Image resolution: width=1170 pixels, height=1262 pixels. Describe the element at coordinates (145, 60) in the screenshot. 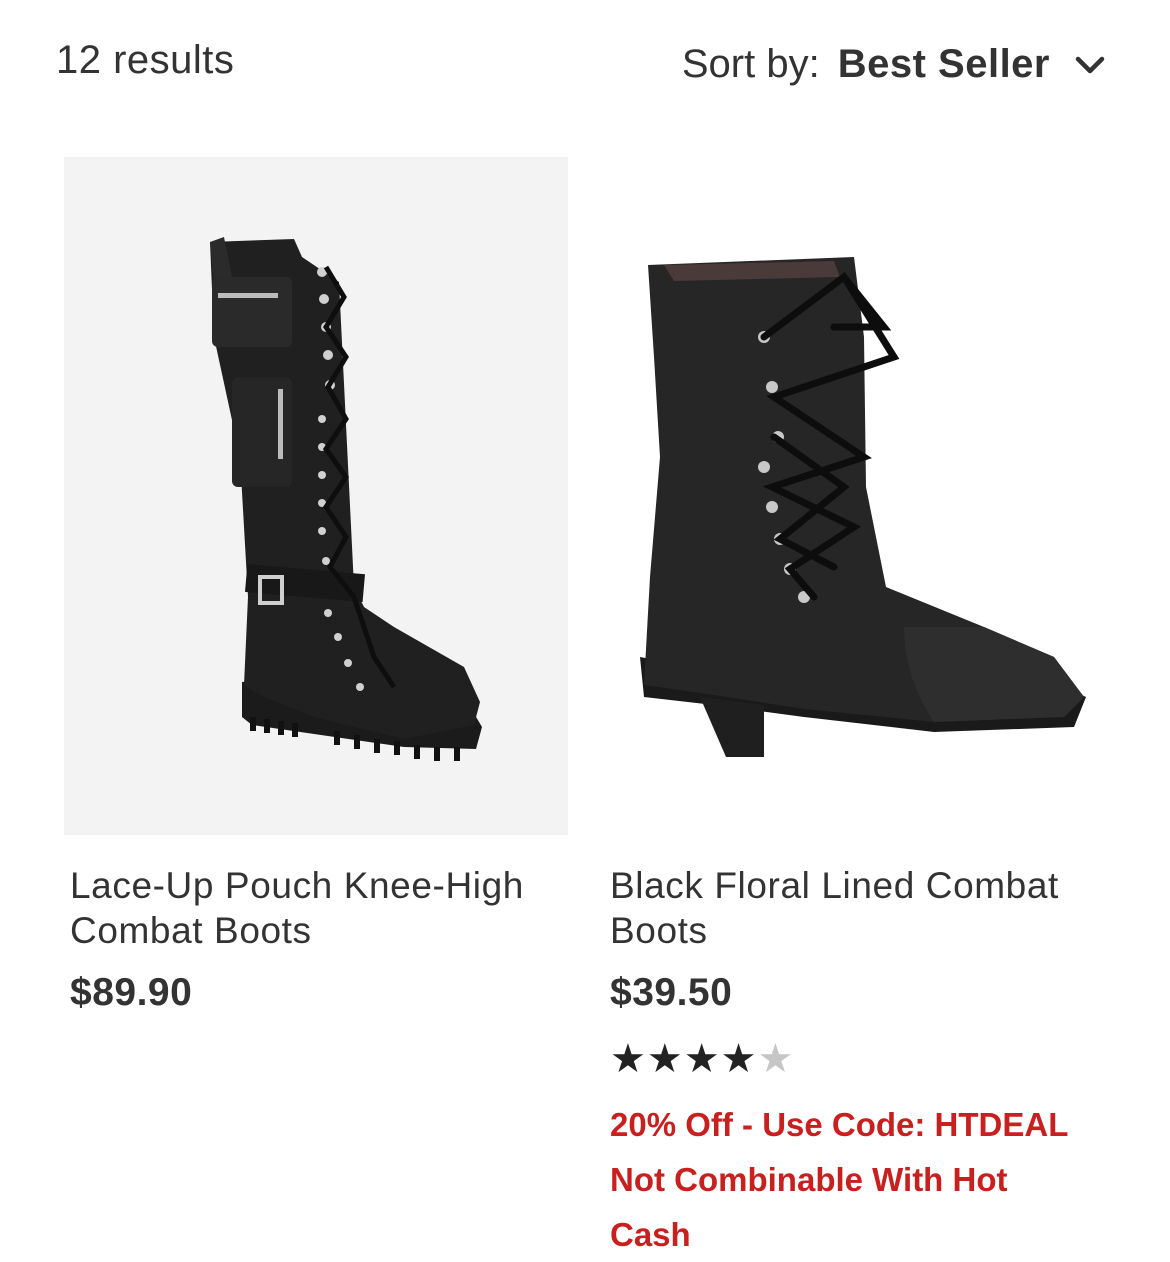

I see `results-count: 12 results` at that location.